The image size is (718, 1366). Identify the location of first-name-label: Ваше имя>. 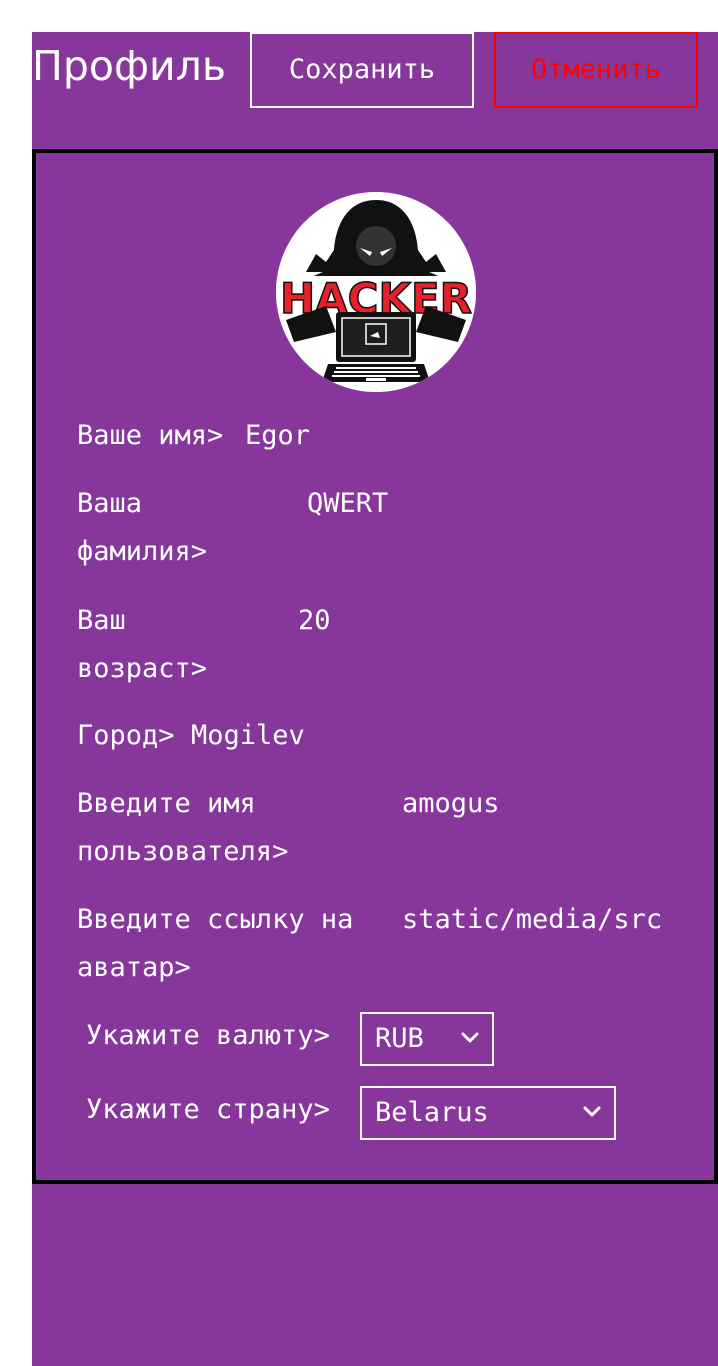
(150, 435).